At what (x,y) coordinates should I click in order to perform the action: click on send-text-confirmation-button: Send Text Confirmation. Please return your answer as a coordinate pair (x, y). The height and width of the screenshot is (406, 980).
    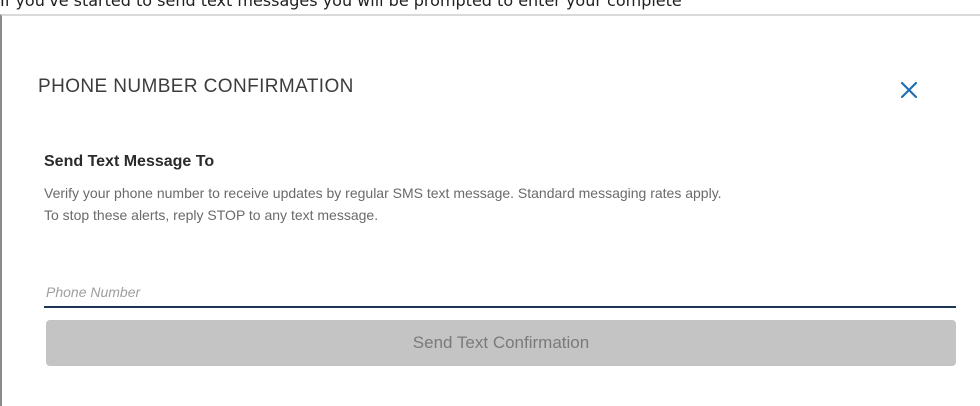
    Looking at the image, I should click on (501, 343).